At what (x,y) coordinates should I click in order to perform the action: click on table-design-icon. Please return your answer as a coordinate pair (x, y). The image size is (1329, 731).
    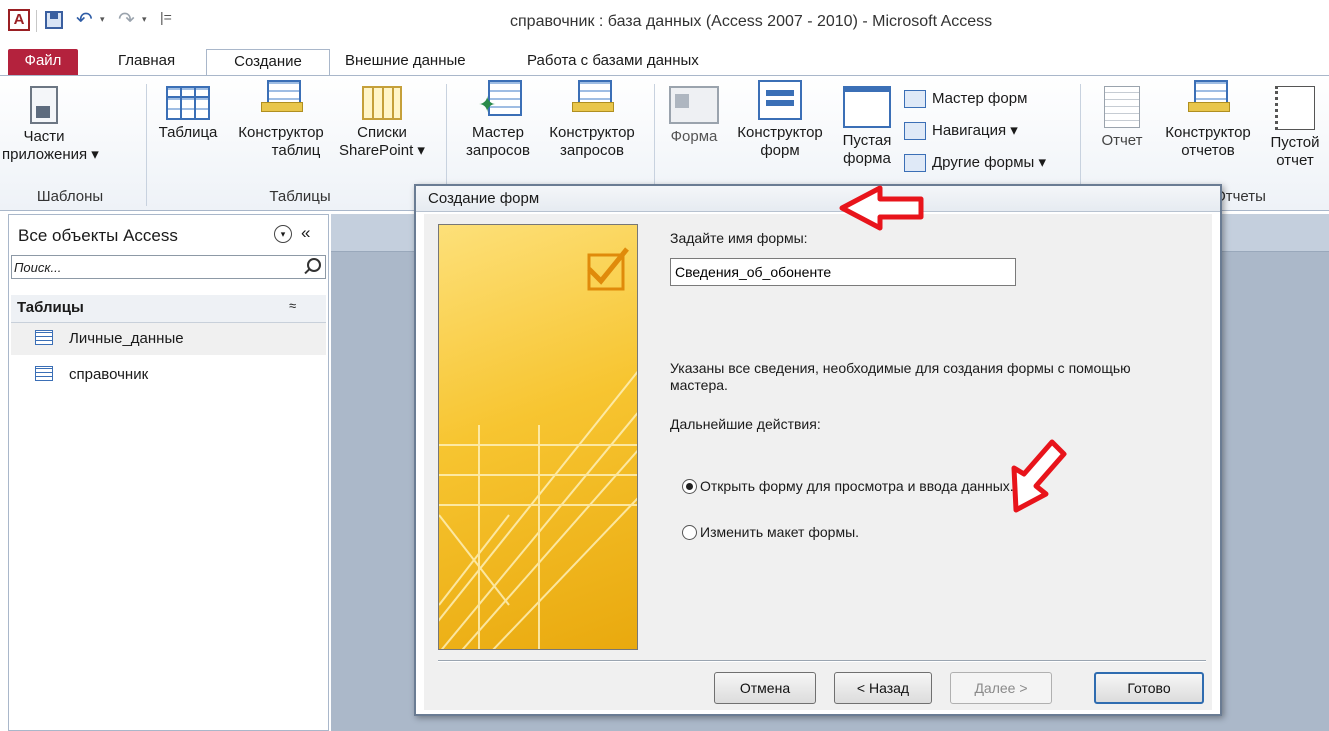
    Looking at the image, I should click on (281, 100).